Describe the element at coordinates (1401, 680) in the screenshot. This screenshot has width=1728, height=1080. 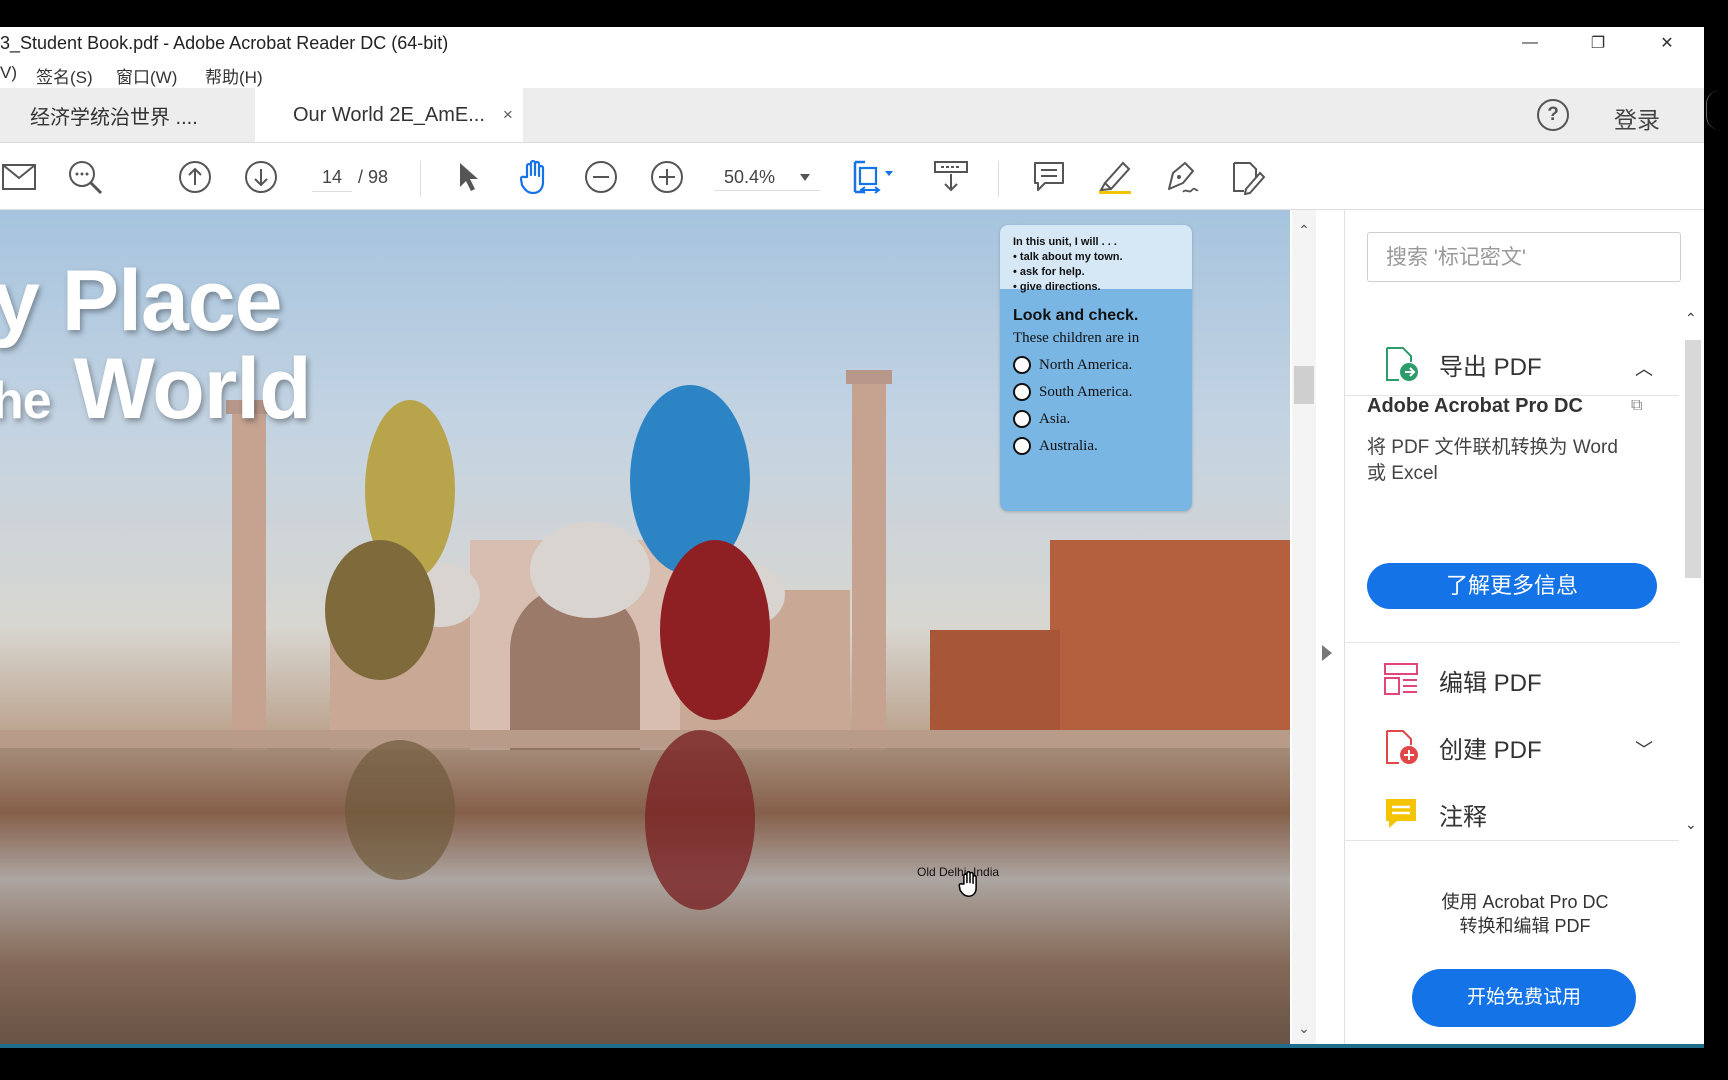
I see `edit-pdf-icon` at that location.